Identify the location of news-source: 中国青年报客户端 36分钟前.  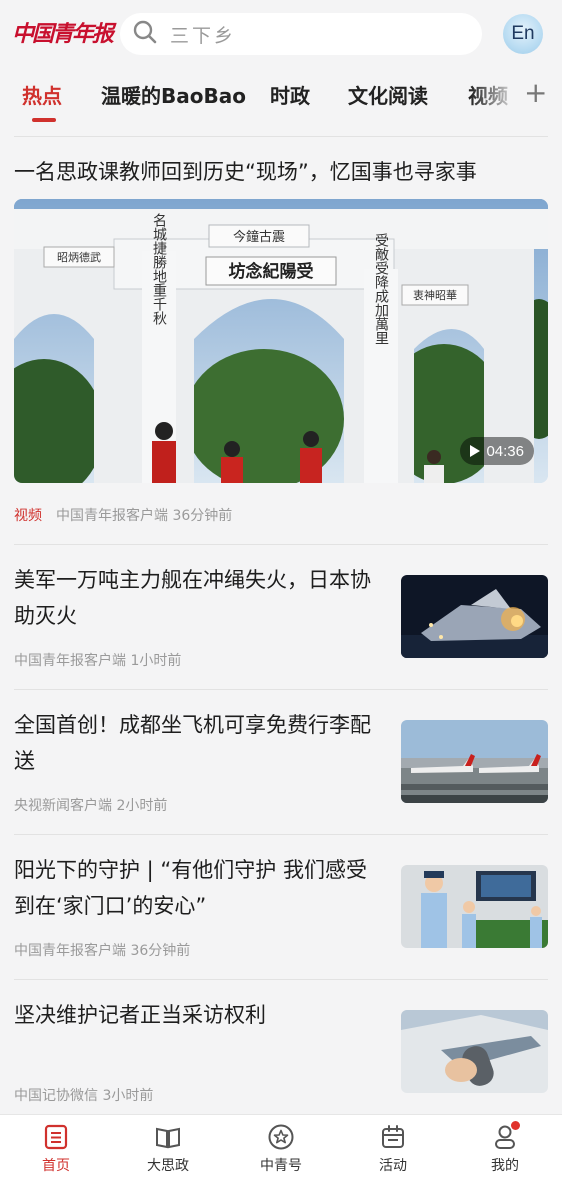
(102, 951).